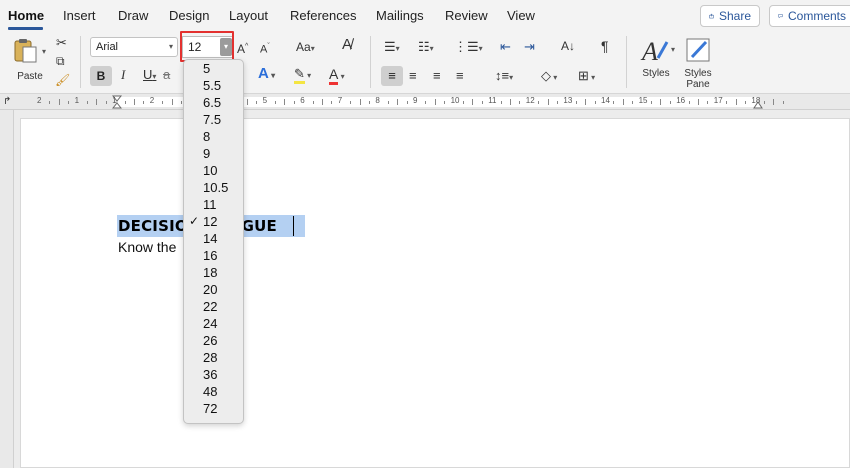 This screenshot has height=468, width=850. What do you see at coordinates (149, 76) in the screenshot?
I see `underline-button: U▾` at bounding box center [149, 76].